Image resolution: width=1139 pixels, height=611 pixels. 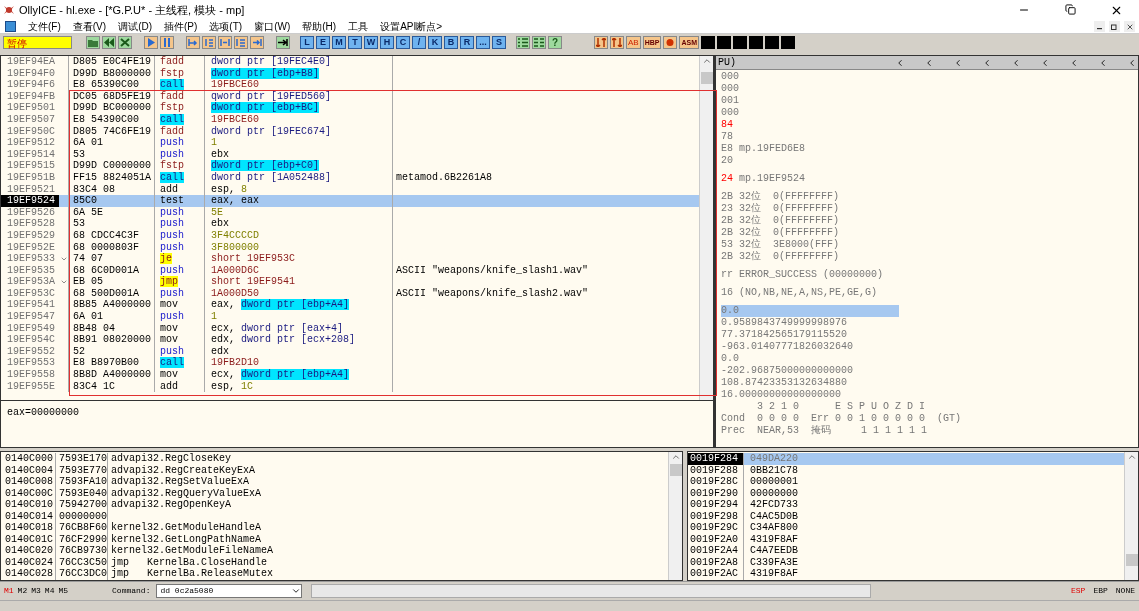 What do you see at coordinates (181, 26) in the screenshot?
I see `menu-item: 插件(P)` at bounding box center [181, 26].